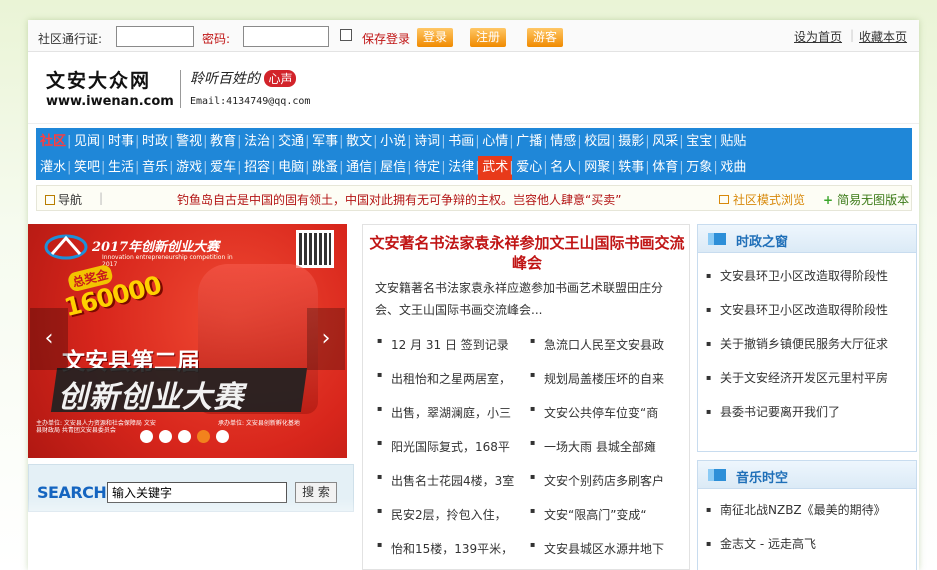  I want to click on contest-logo-icon, so click(66, 247).